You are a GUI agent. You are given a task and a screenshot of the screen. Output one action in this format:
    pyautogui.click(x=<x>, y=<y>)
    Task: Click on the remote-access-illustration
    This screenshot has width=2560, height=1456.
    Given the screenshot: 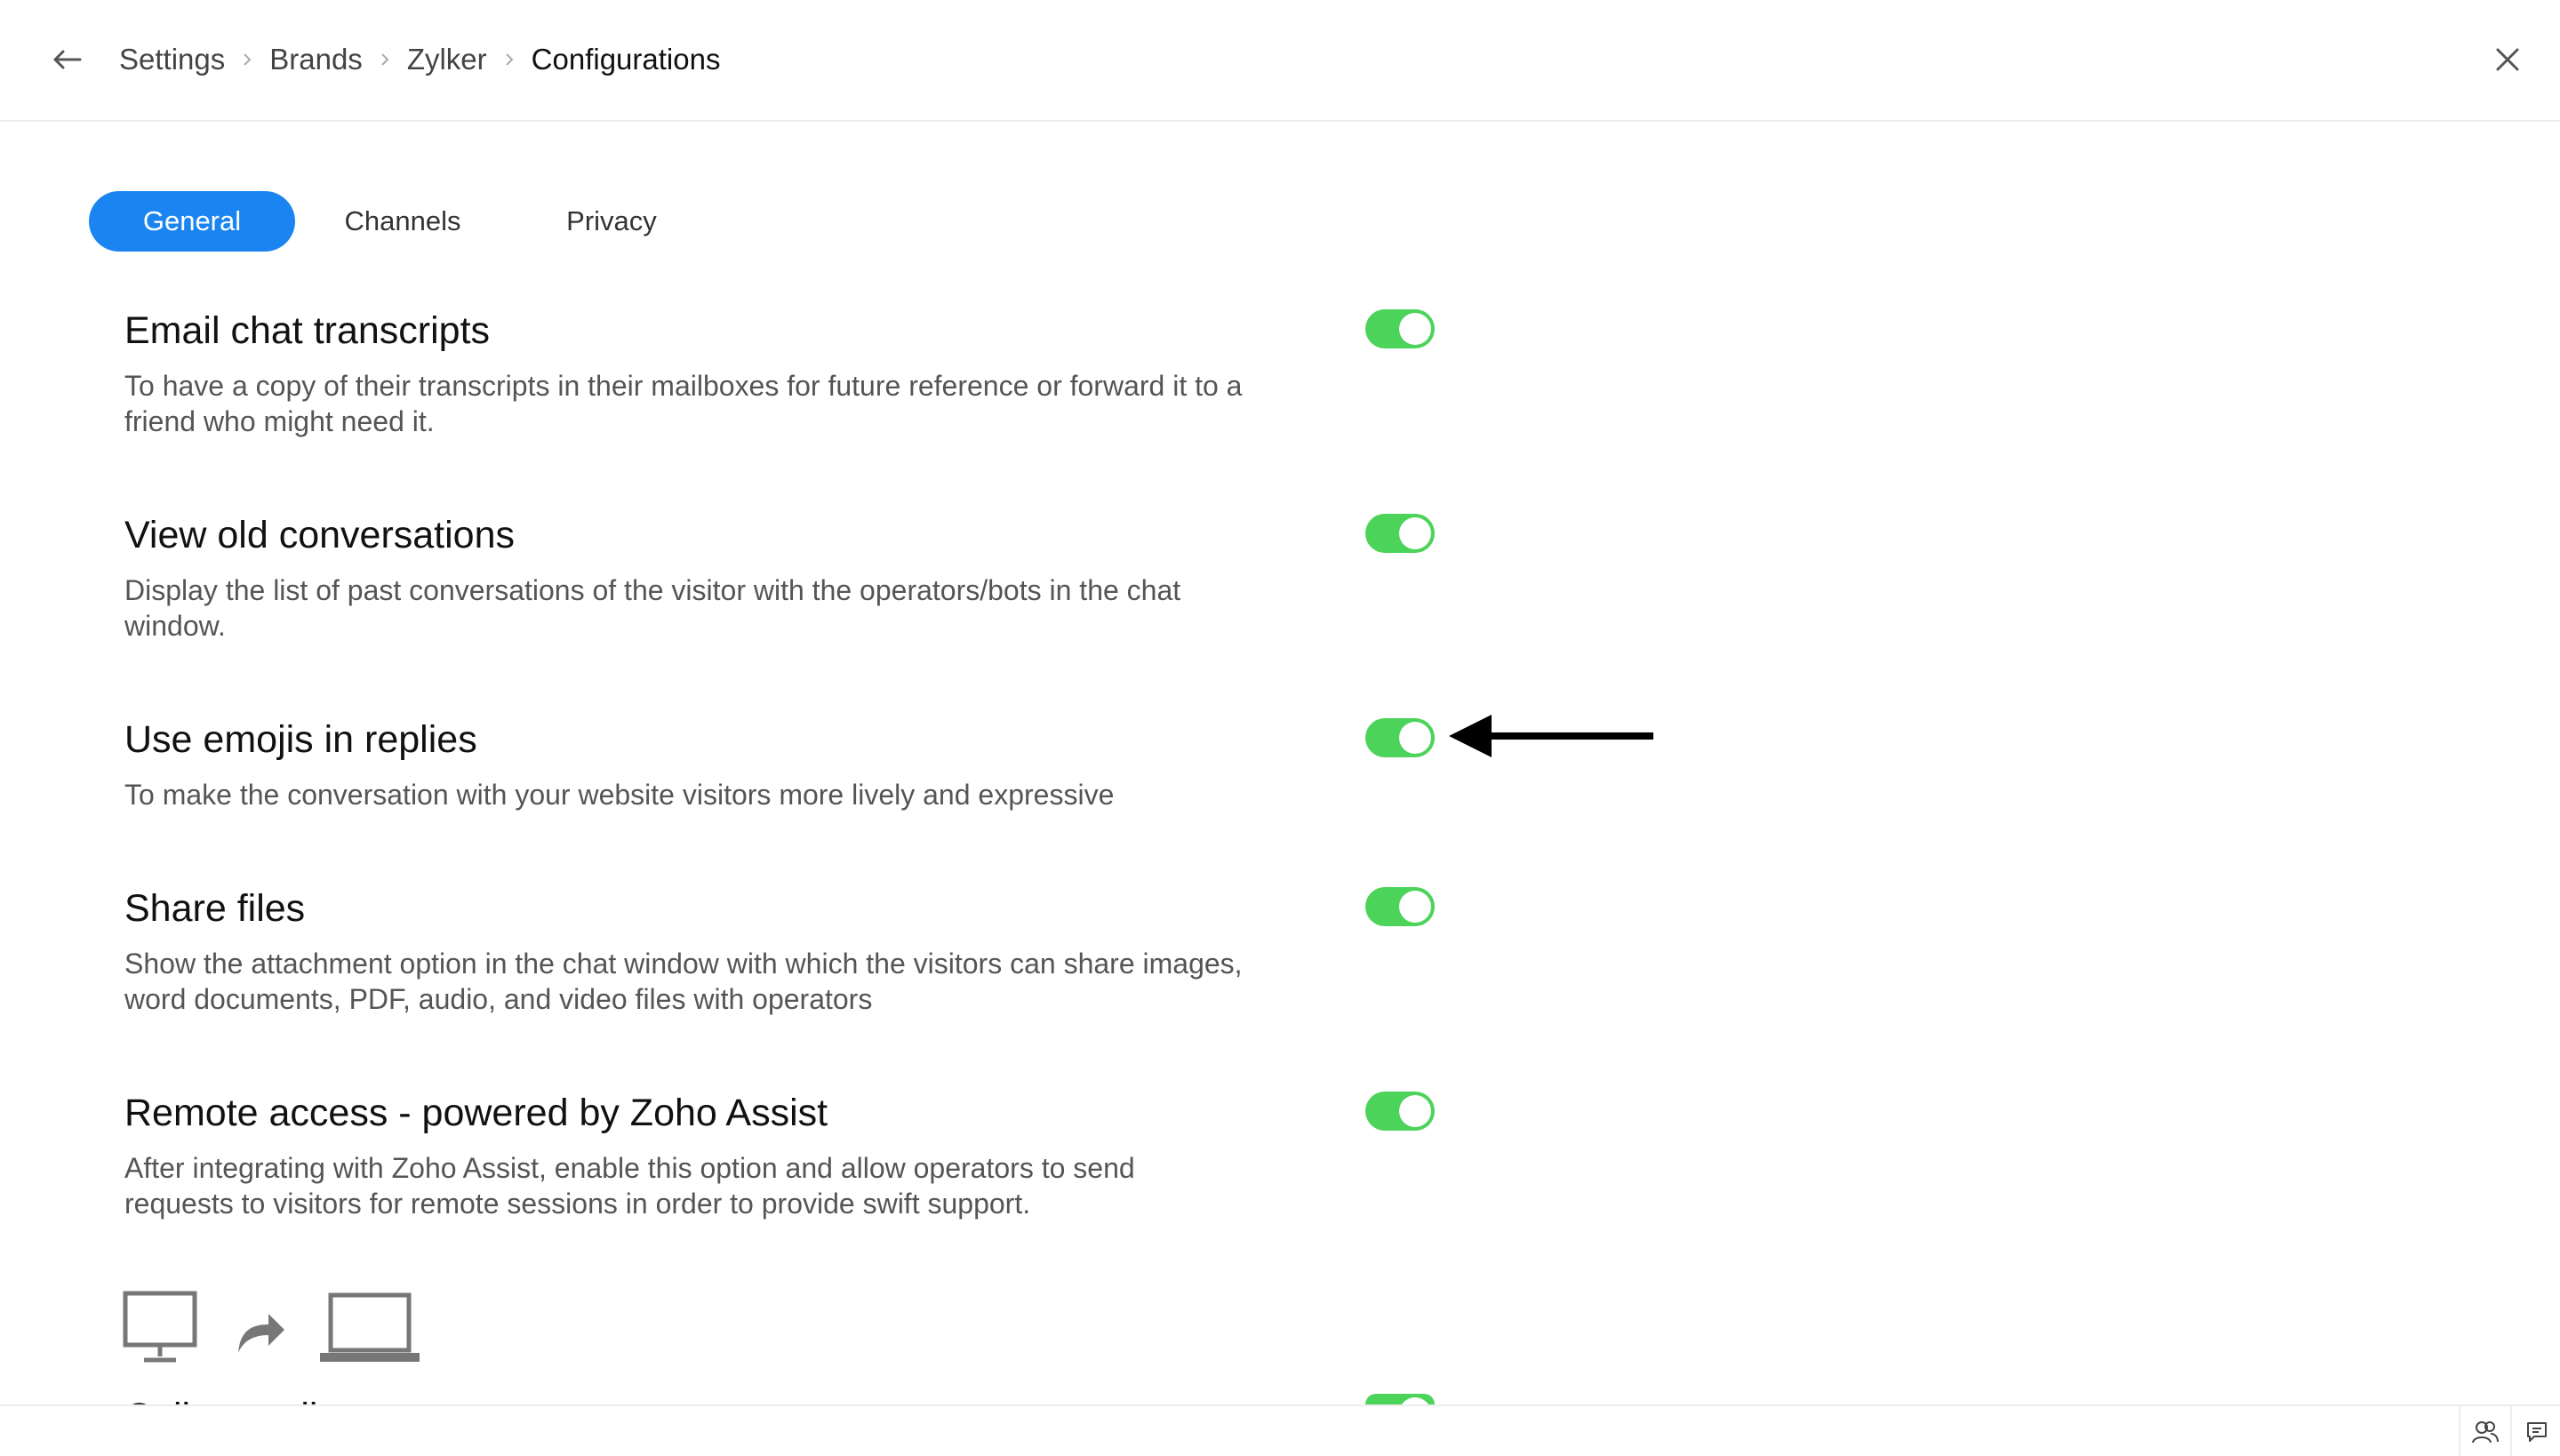 What is the action you would take?
    pyautogui.click(x=272, y=1327)
    